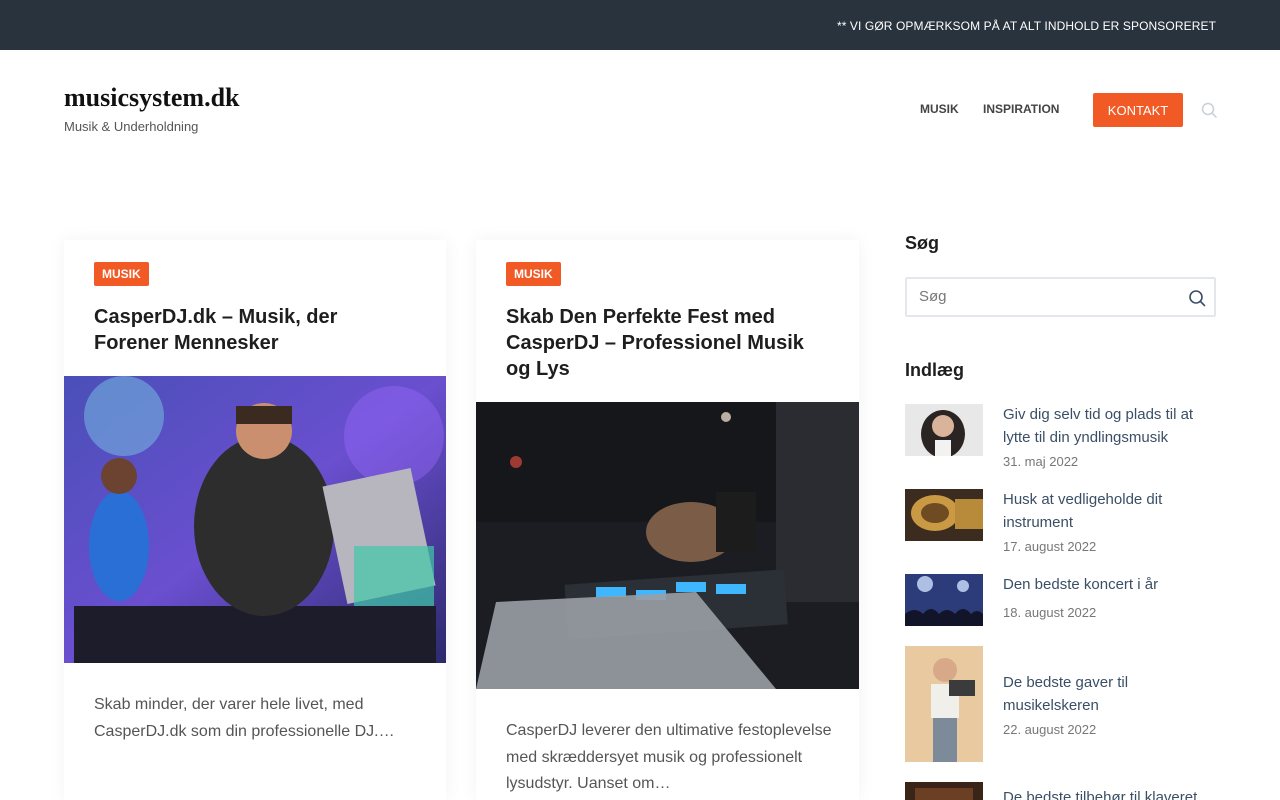 The height and width of the screenshot is (800, 1280). I want to click on kontakt-button: KONTAKT, so click(1138, 110).